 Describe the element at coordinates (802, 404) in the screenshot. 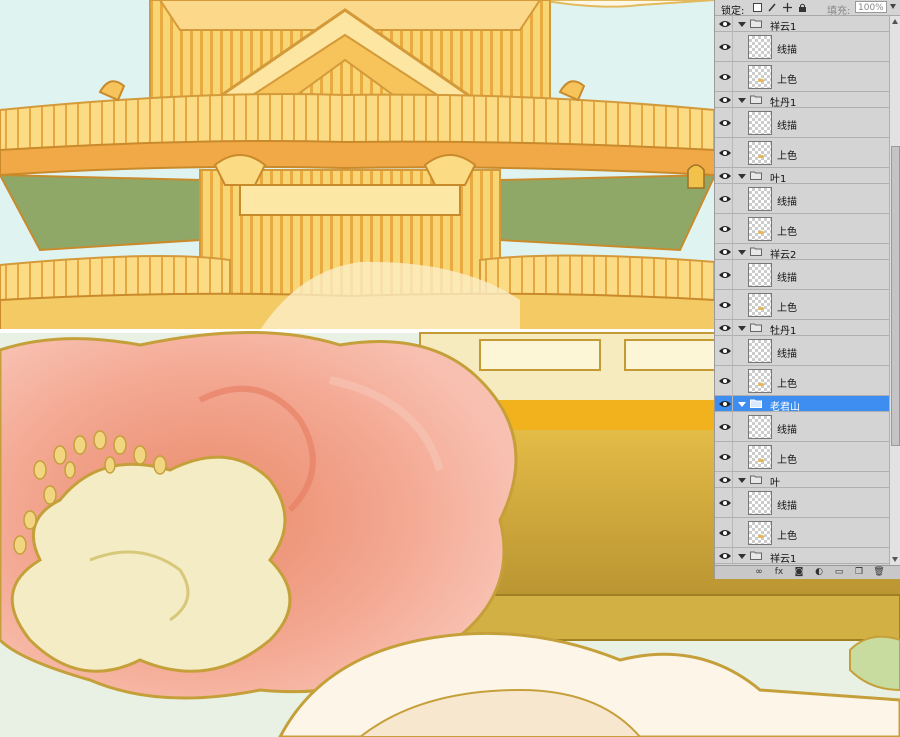

I see `layer-group-row: 老君山` at that location.